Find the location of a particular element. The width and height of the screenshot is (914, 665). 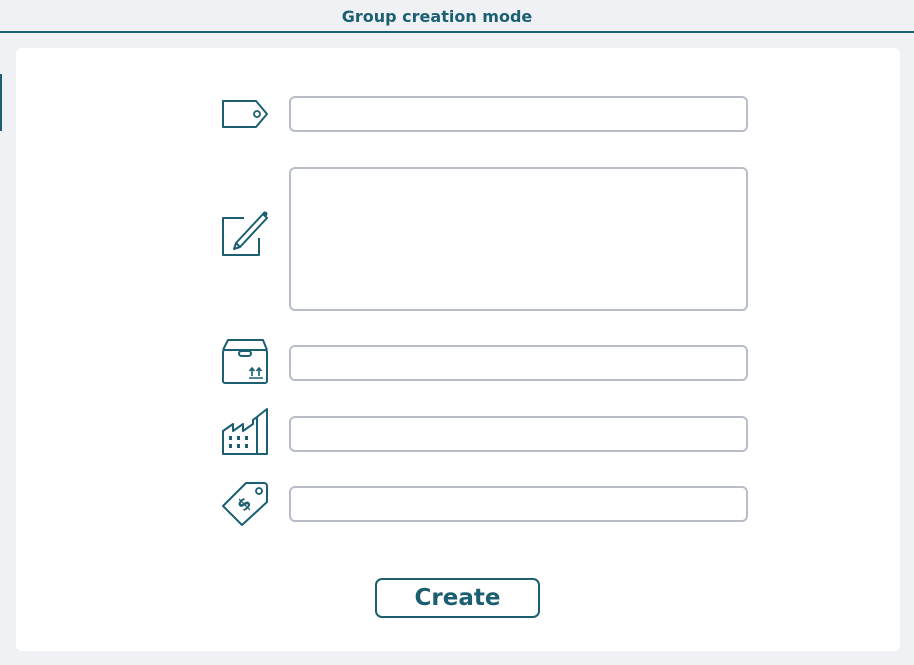

side-indicator is located at coordinates (1, 102).